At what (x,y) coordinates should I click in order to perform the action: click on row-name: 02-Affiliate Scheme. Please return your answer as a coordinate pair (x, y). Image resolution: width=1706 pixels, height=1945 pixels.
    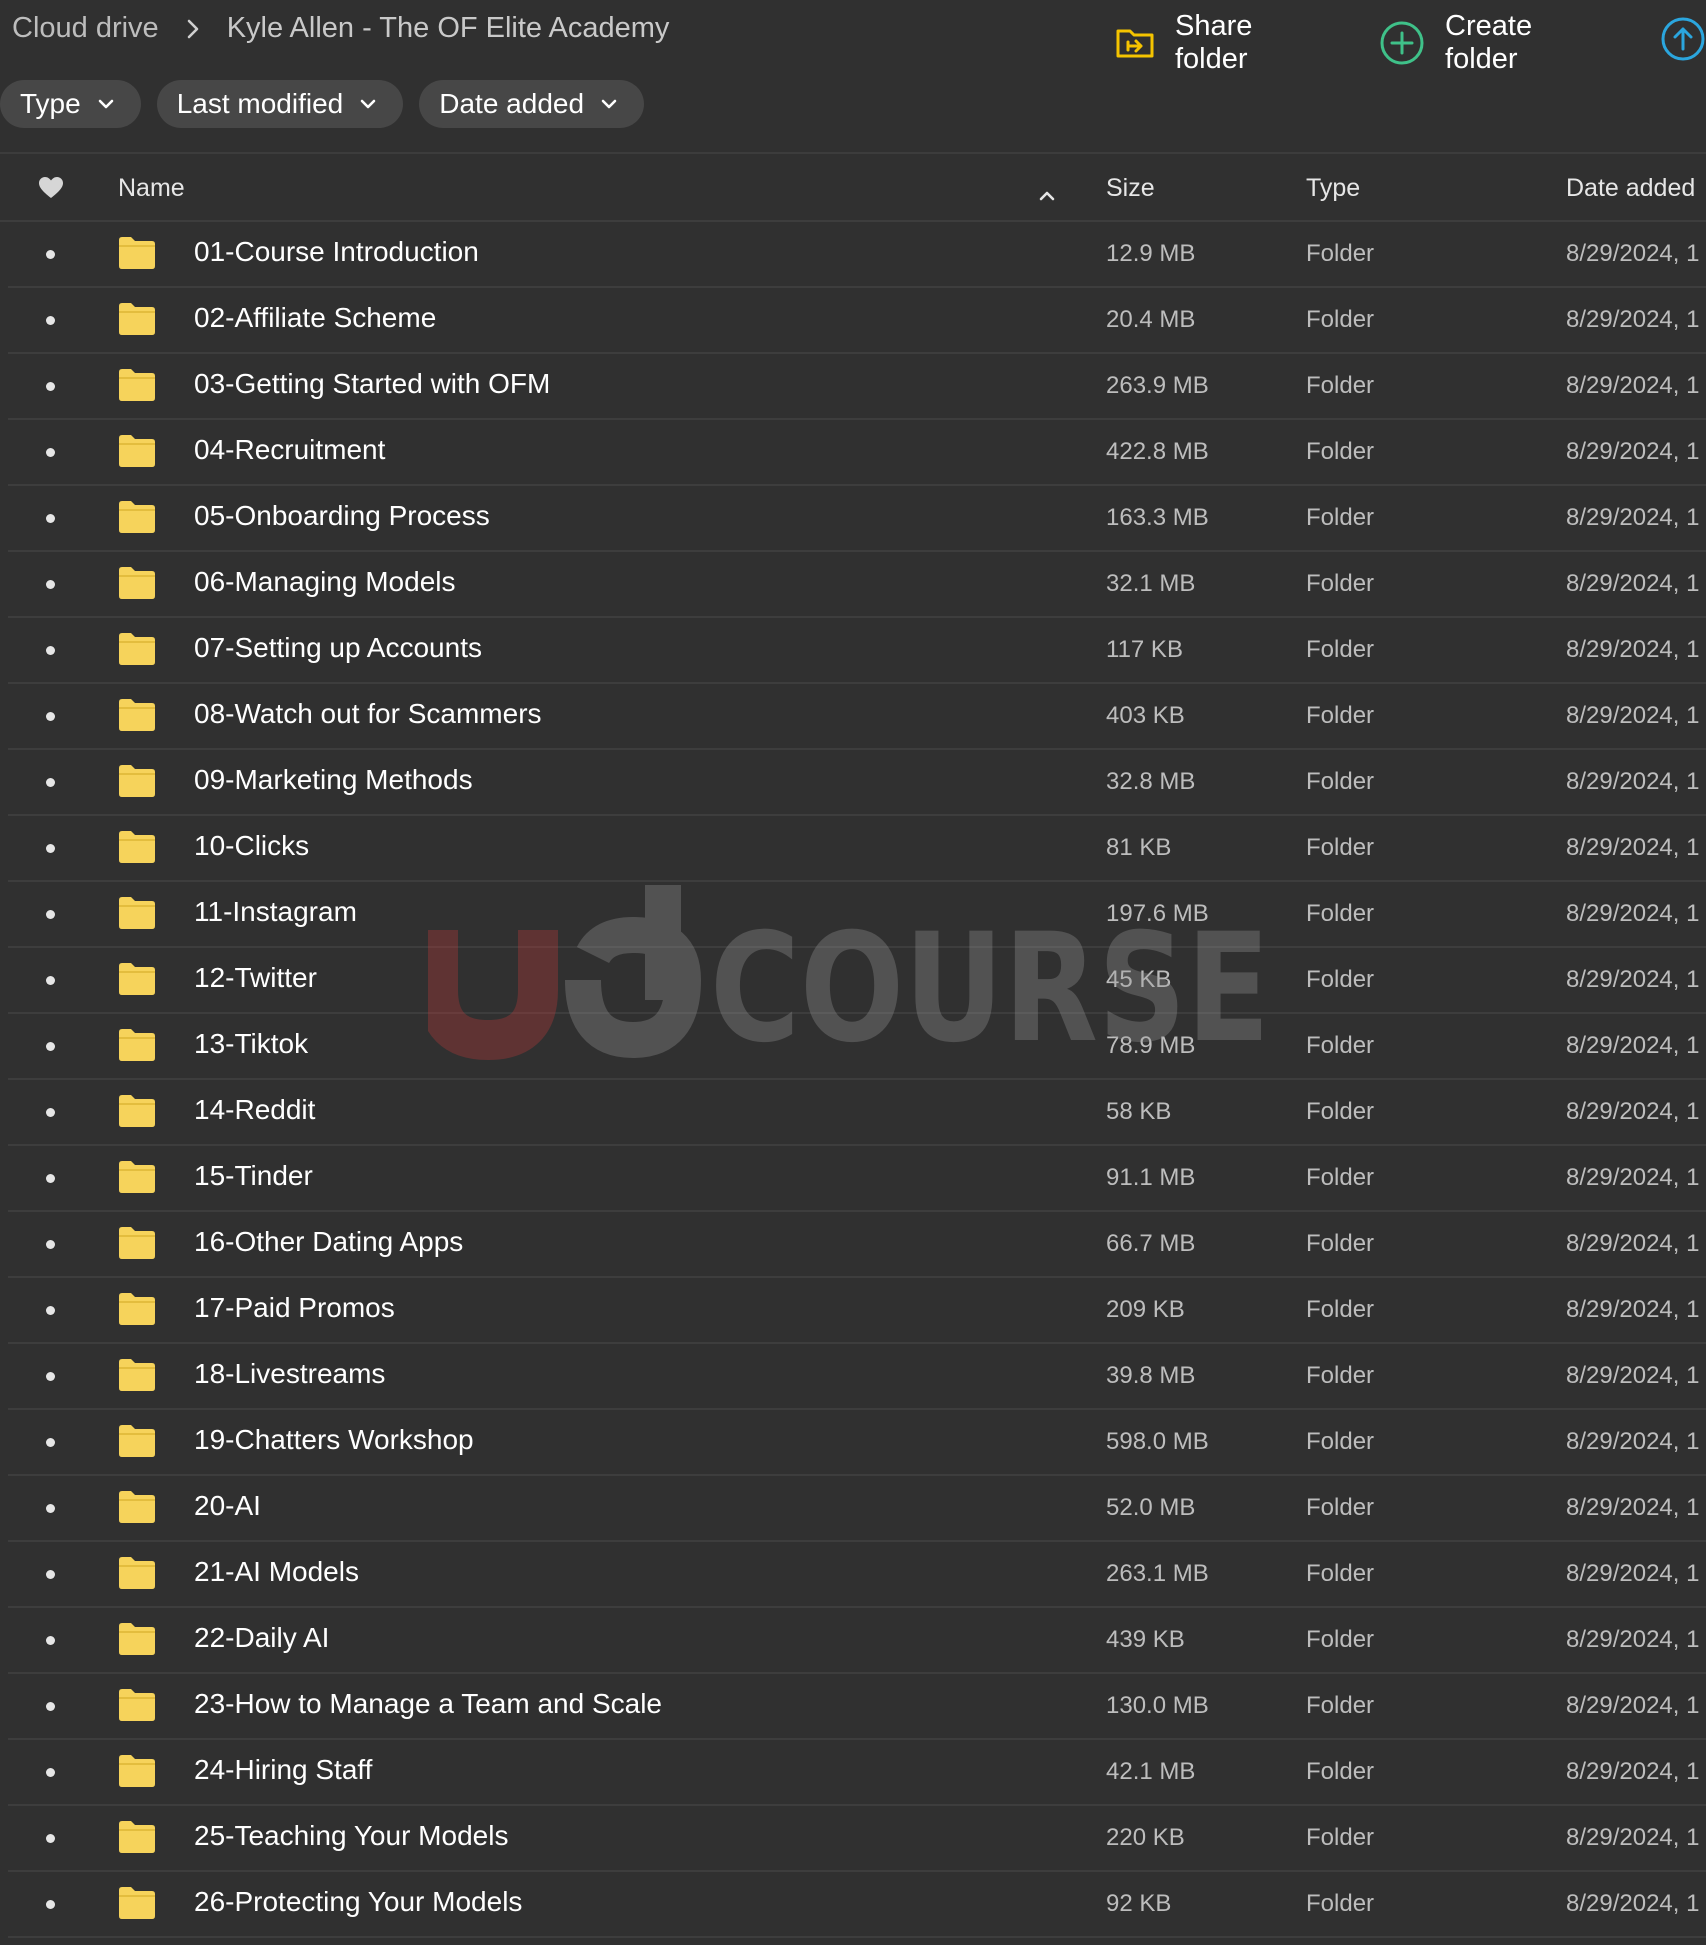
    Looking at the image, I should click on (315, 317).